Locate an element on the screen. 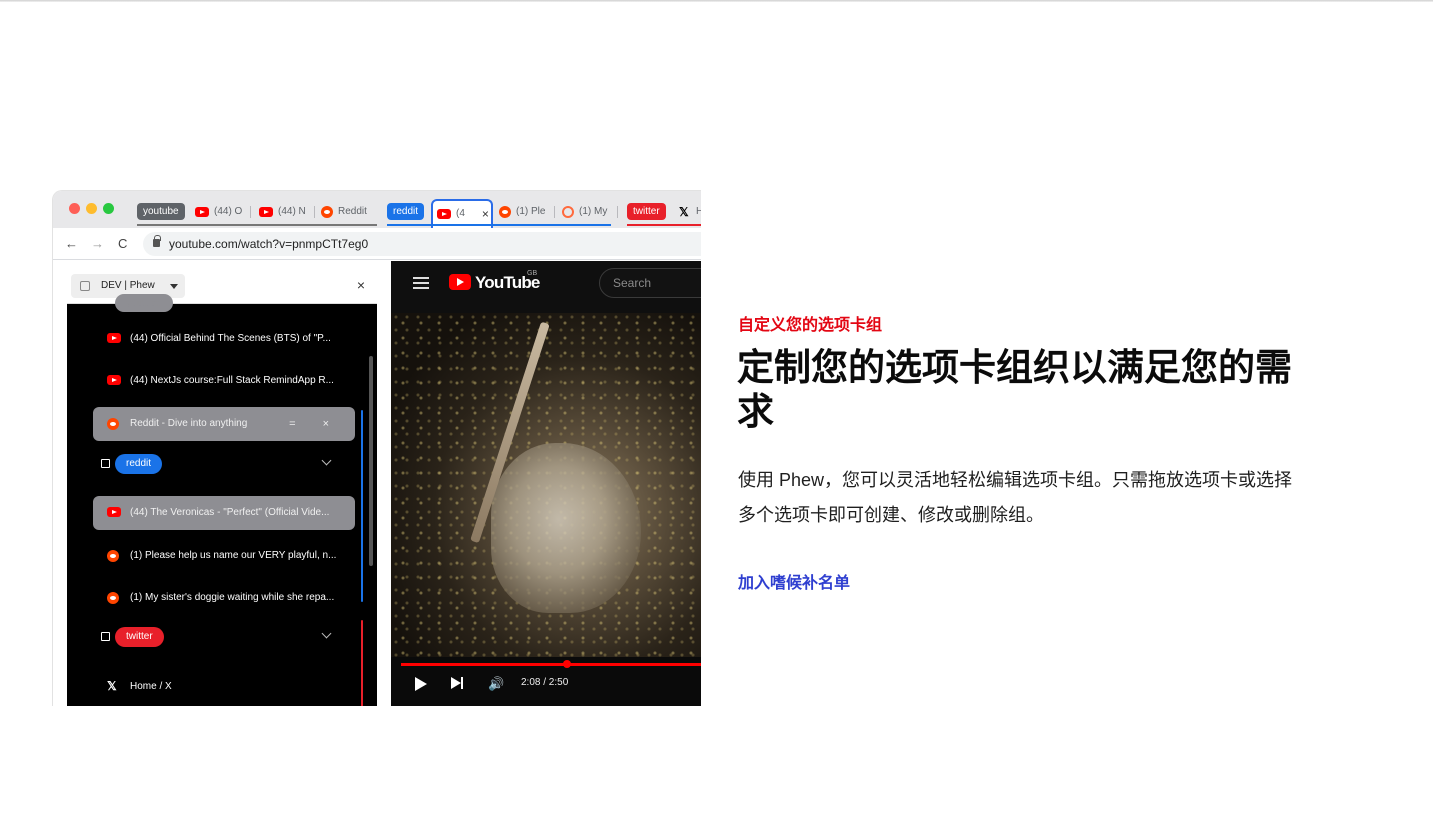 This screenshot has height=833, width=1433. group-label-twitter: twitter is located at coordinates (139, 637).